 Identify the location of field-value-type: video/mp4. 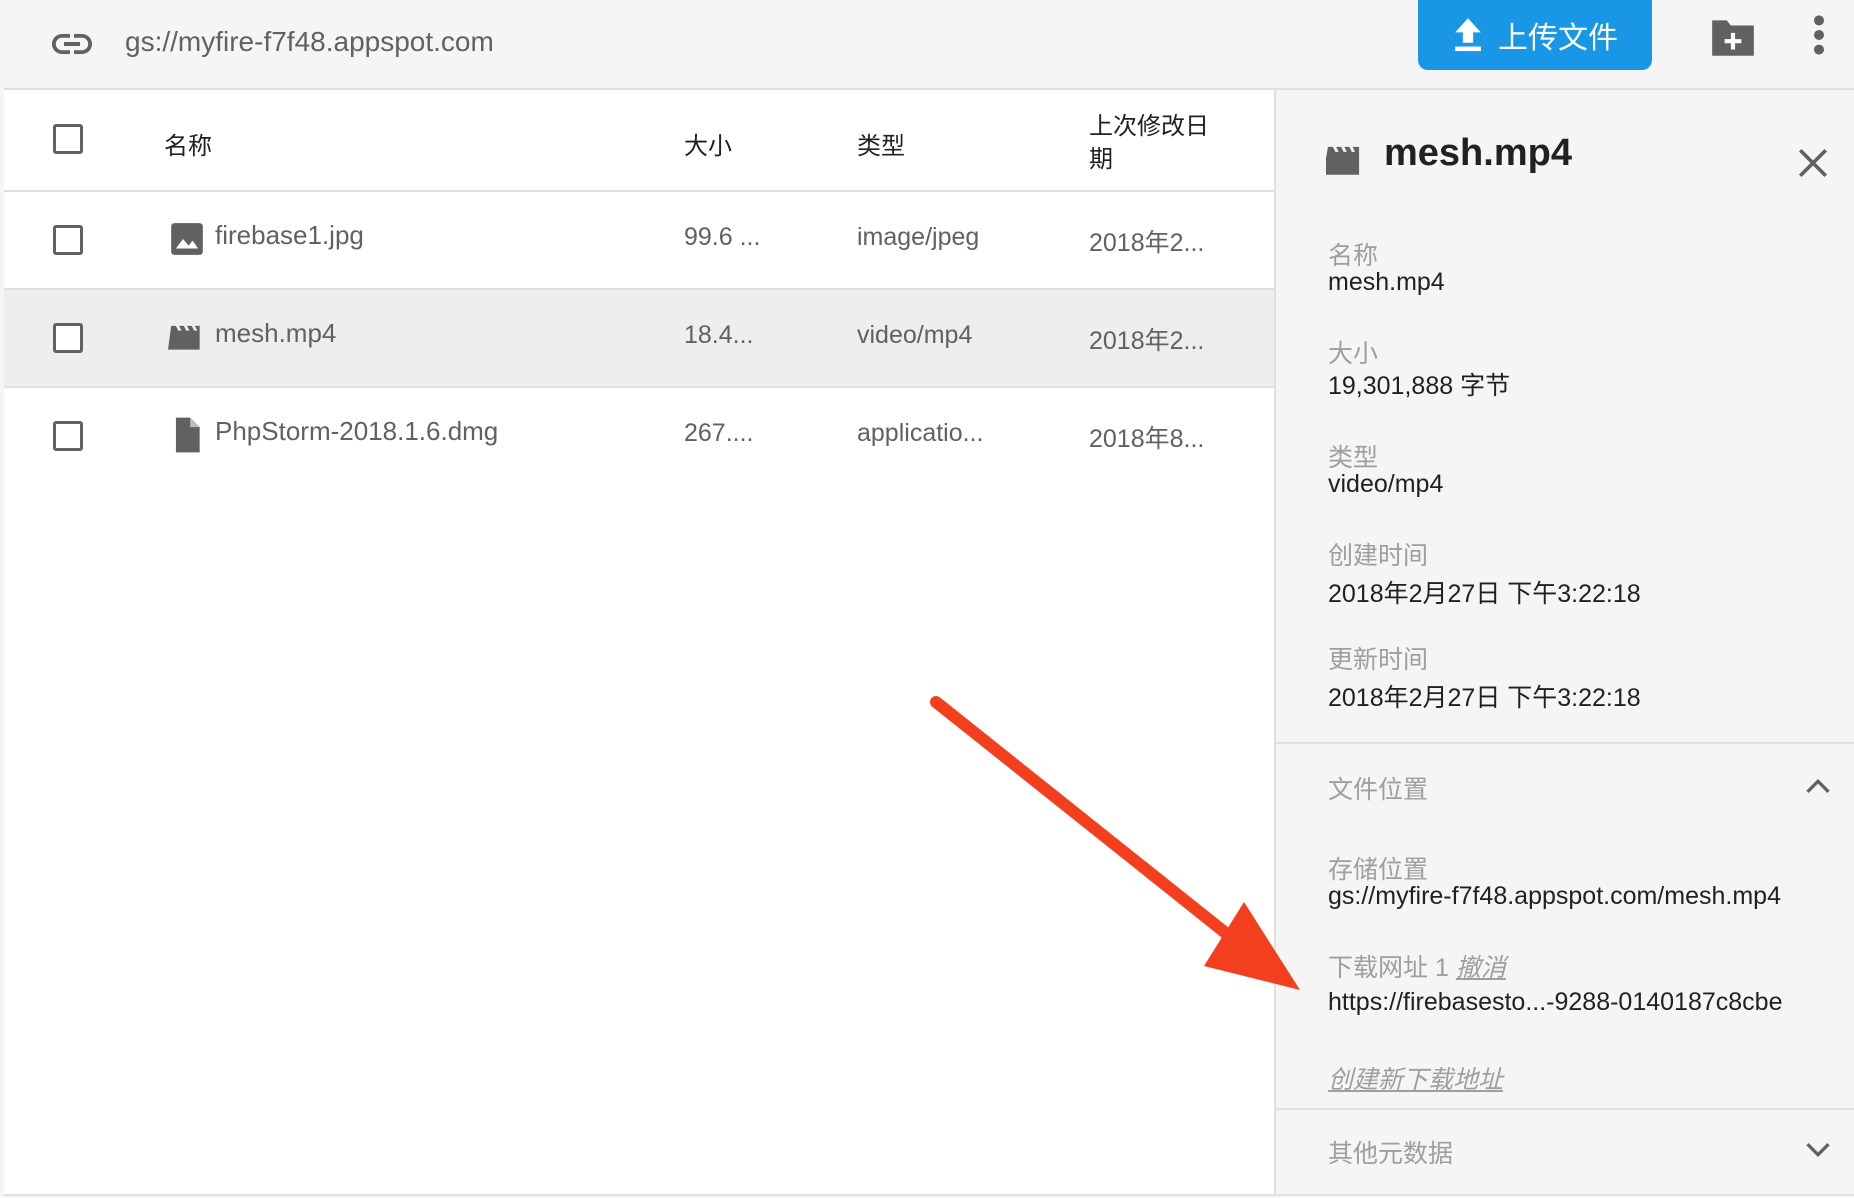
(1386, 484).